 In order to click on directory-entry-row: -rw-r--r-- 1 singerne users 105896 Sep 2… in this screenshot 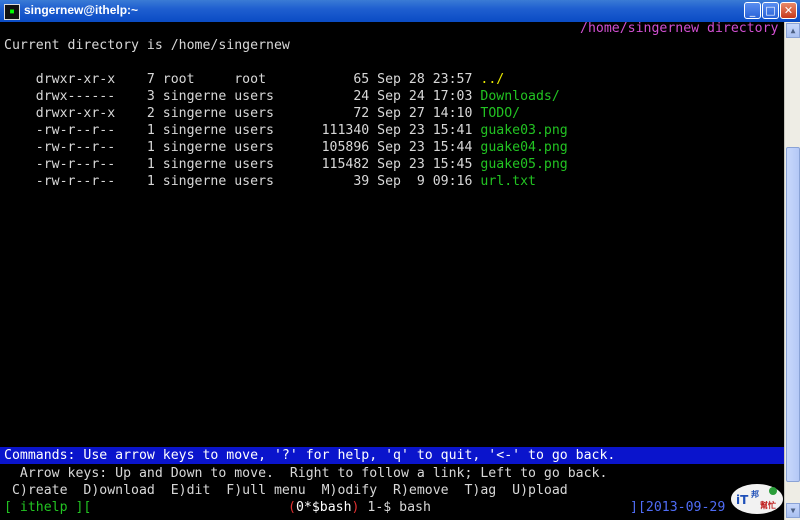, I will do `click(286, 147)`.